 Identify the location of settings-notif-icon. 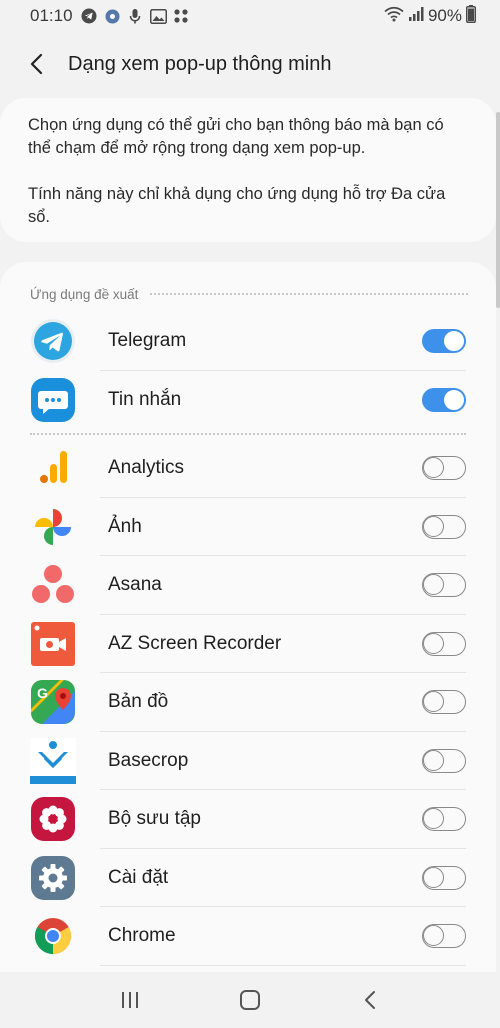
(112, 16).